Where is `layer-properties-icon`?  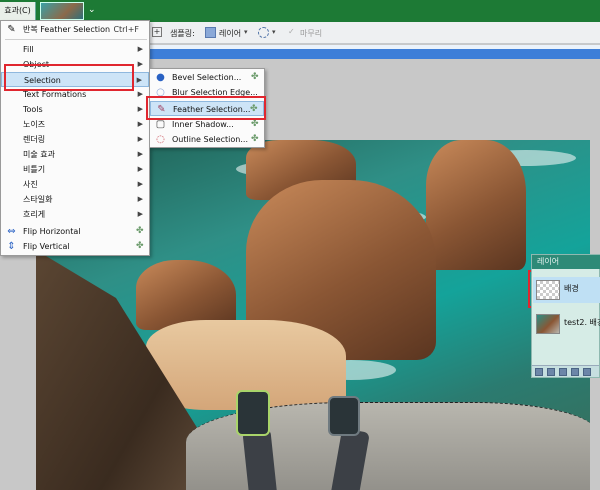 layer-properties-icon is located at coordinates (587, 372).